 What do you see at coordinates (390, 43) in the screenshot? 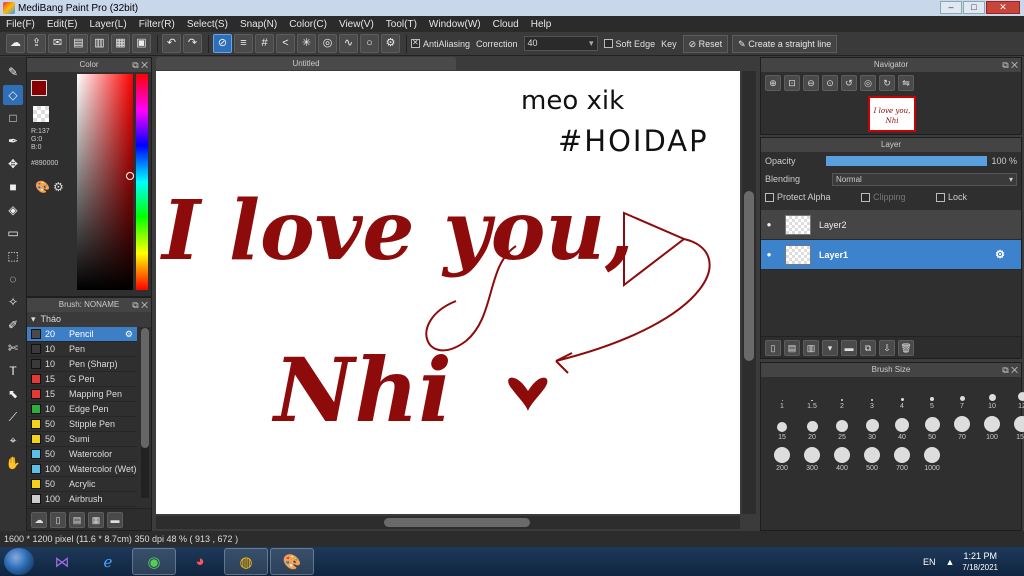
I see `snap-settings-gear-icon: ⚙` at bounding box center [390, 43].